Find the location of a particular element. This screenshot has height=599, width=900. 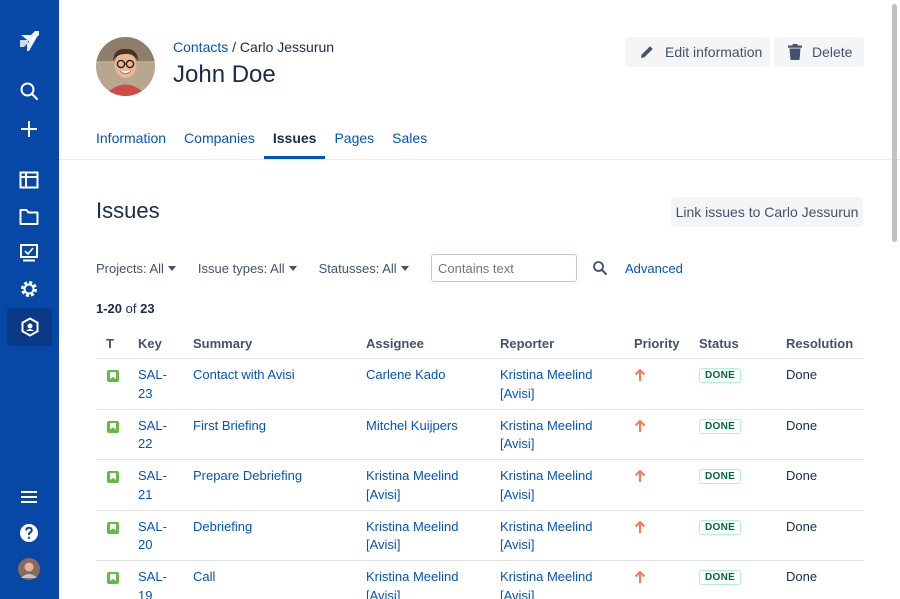

issue-summary-link: Call is located at coordinates (204, 577).